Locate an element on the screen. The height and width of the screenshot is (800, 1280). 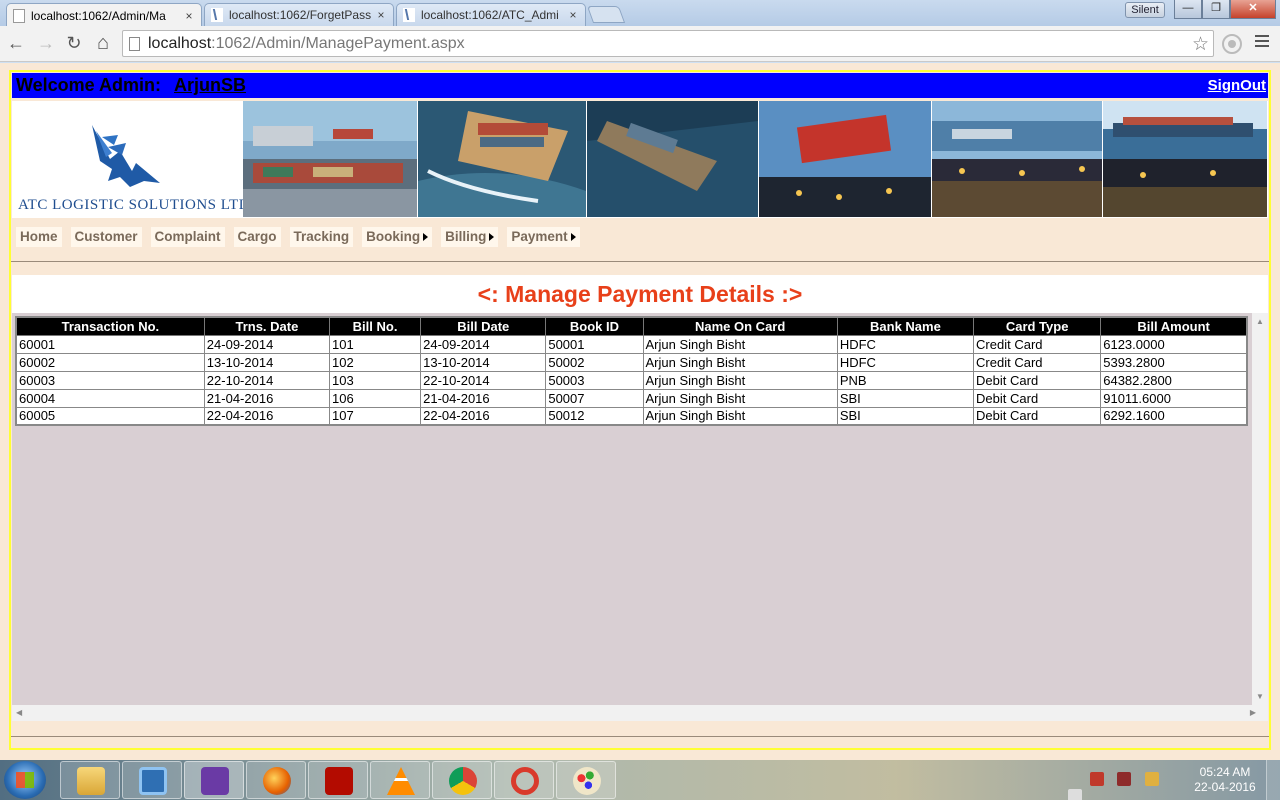
volume-icon is located at coordinates (1075, 794).